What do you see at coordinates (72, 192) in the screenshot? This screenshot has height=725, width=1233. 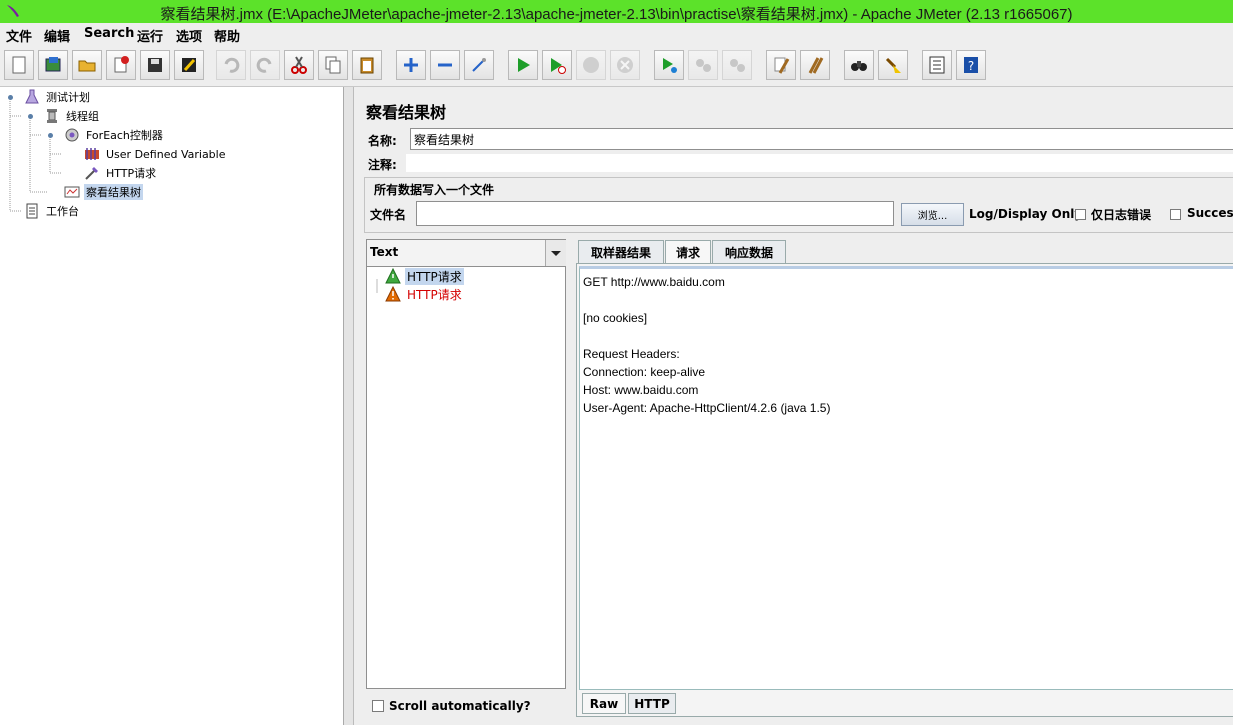 I see `listener-monitor-icon` at bounding box center [72, 192].